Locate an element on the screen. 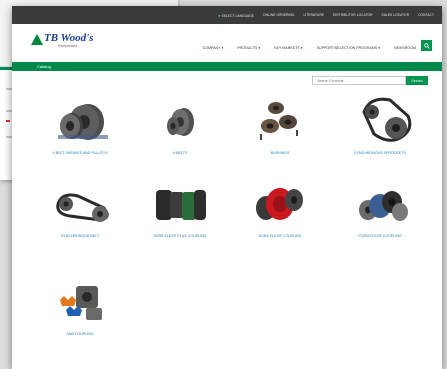 The image size is (447, 369). product-synchronous-sprockets: SYNCHRONOUS SPROCKETS is located at coordinates (380, 130).